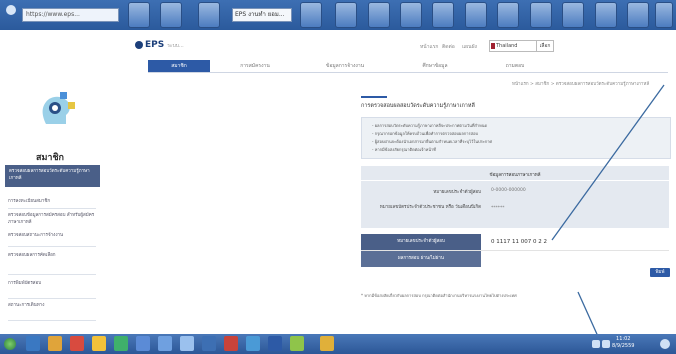  I want to click on annotation-line, so click(608, 162).